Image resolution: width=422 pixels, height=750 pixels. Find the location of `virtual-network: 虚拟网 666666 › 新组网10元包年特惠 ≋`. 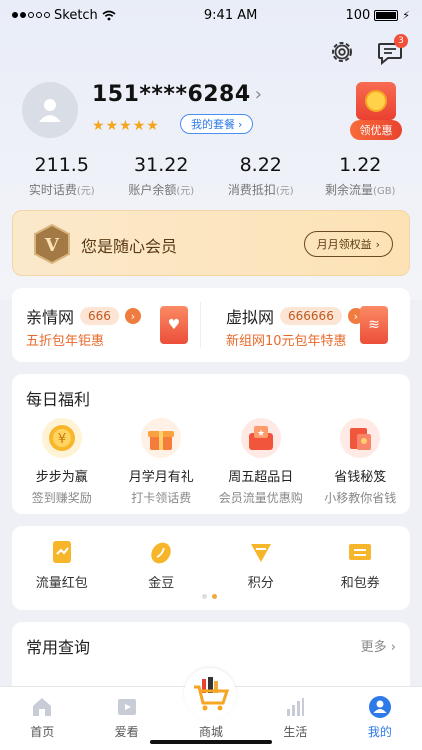

virtual-network: 虚拟网 666666 › 新组网10元包年特惠 ≋ is located at coordinates (305, 325).